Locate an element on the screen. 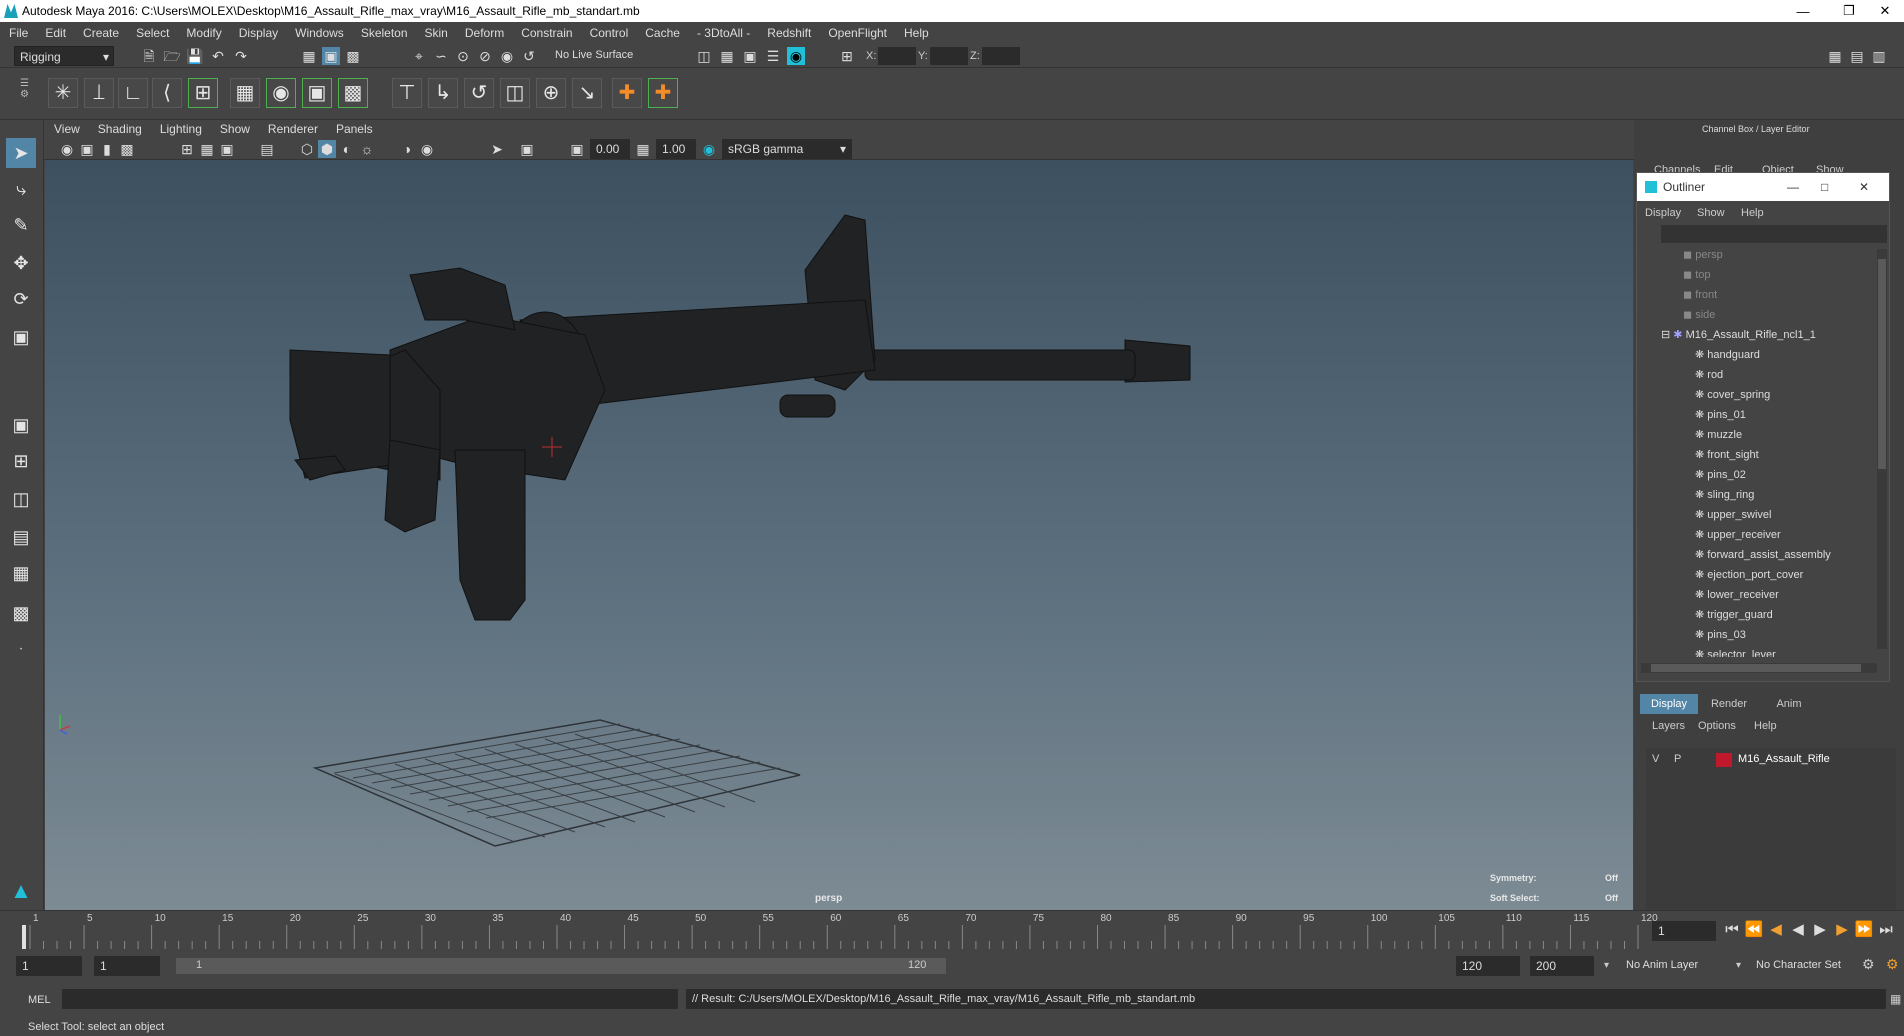 The image size is (1904, 1036). outliner-item: ❋ lower_receiver is located at coordinates (1757, 595).